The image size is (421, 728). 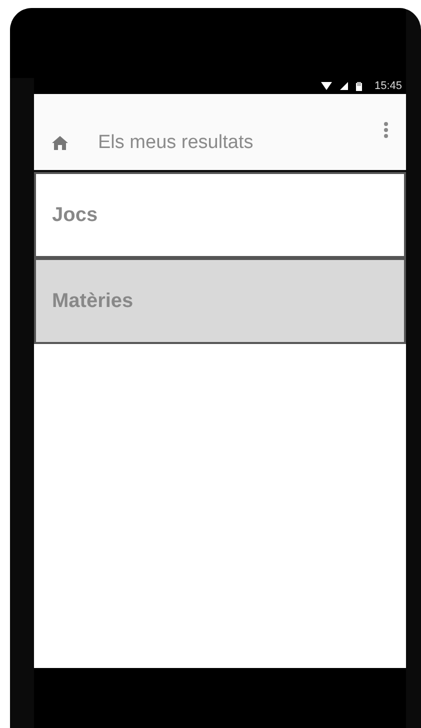 What do you see at coordinates (359, 86) in the screenshot?
I see `battery-icon` at bounding box center [359, 86].